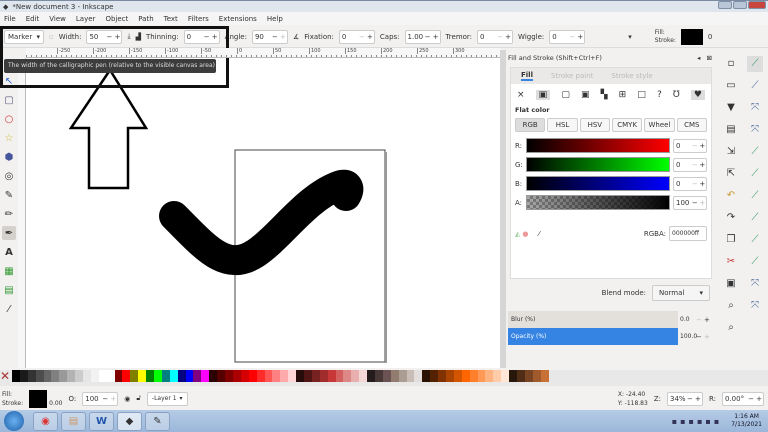  I want to click on rotate-value: 0.00°, so click(735, 399).